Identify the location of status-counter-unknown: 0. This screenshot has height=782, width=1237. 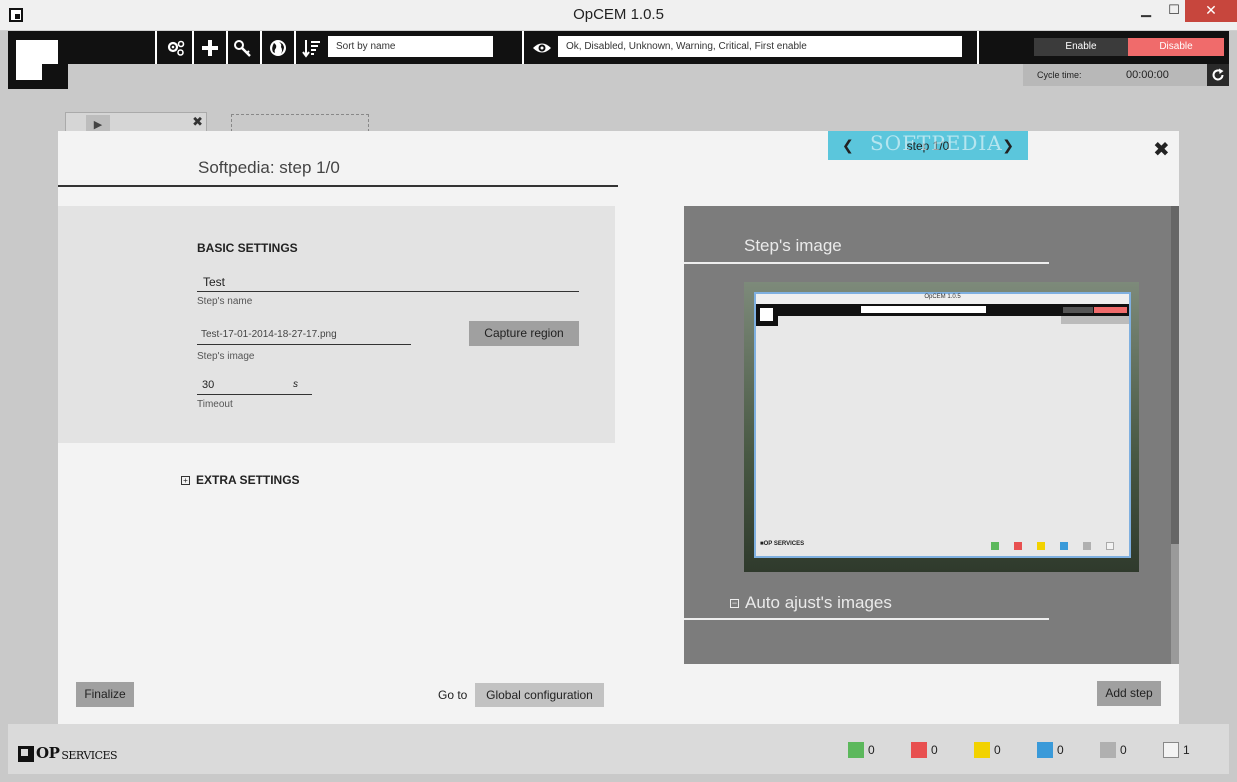
(1050, 750).